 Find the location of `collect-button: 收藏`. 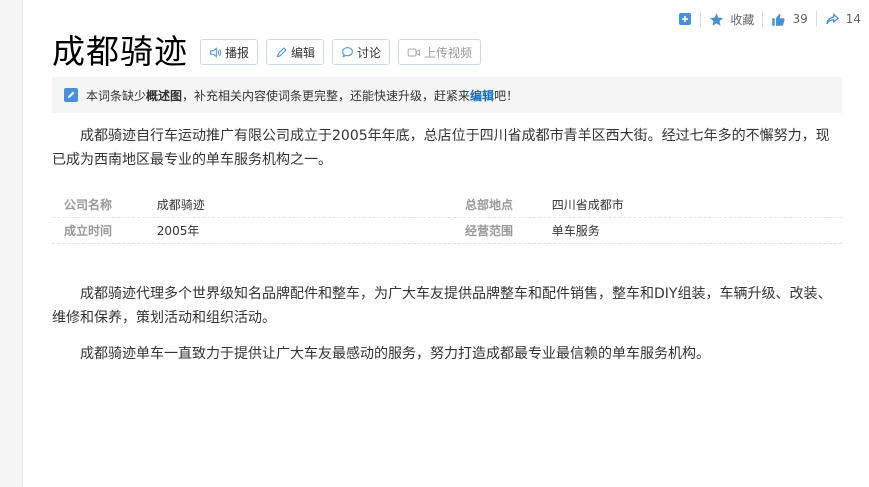

collect-button: 收藏 is located at coordinates (731, 19).